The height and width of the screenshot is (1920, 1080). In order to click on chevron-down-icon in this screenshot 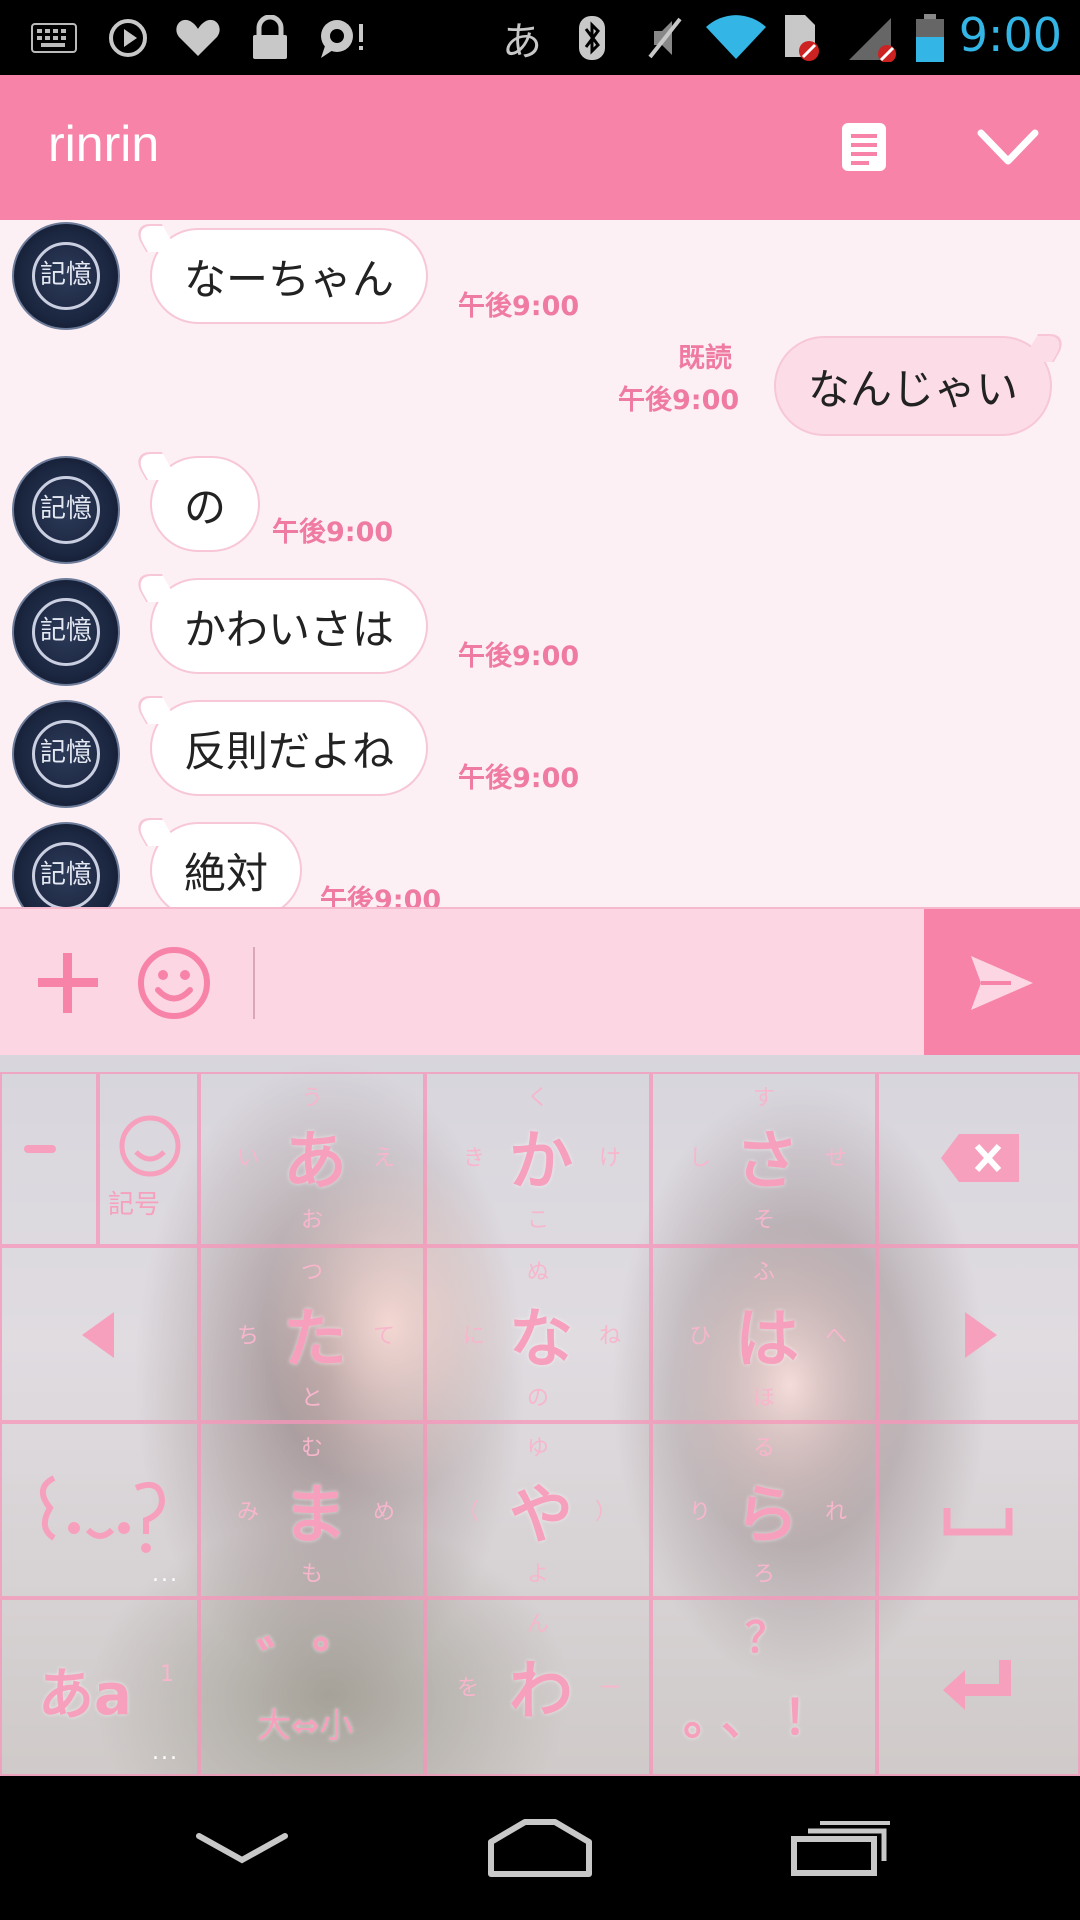, I will do `click(1008, 147)`.